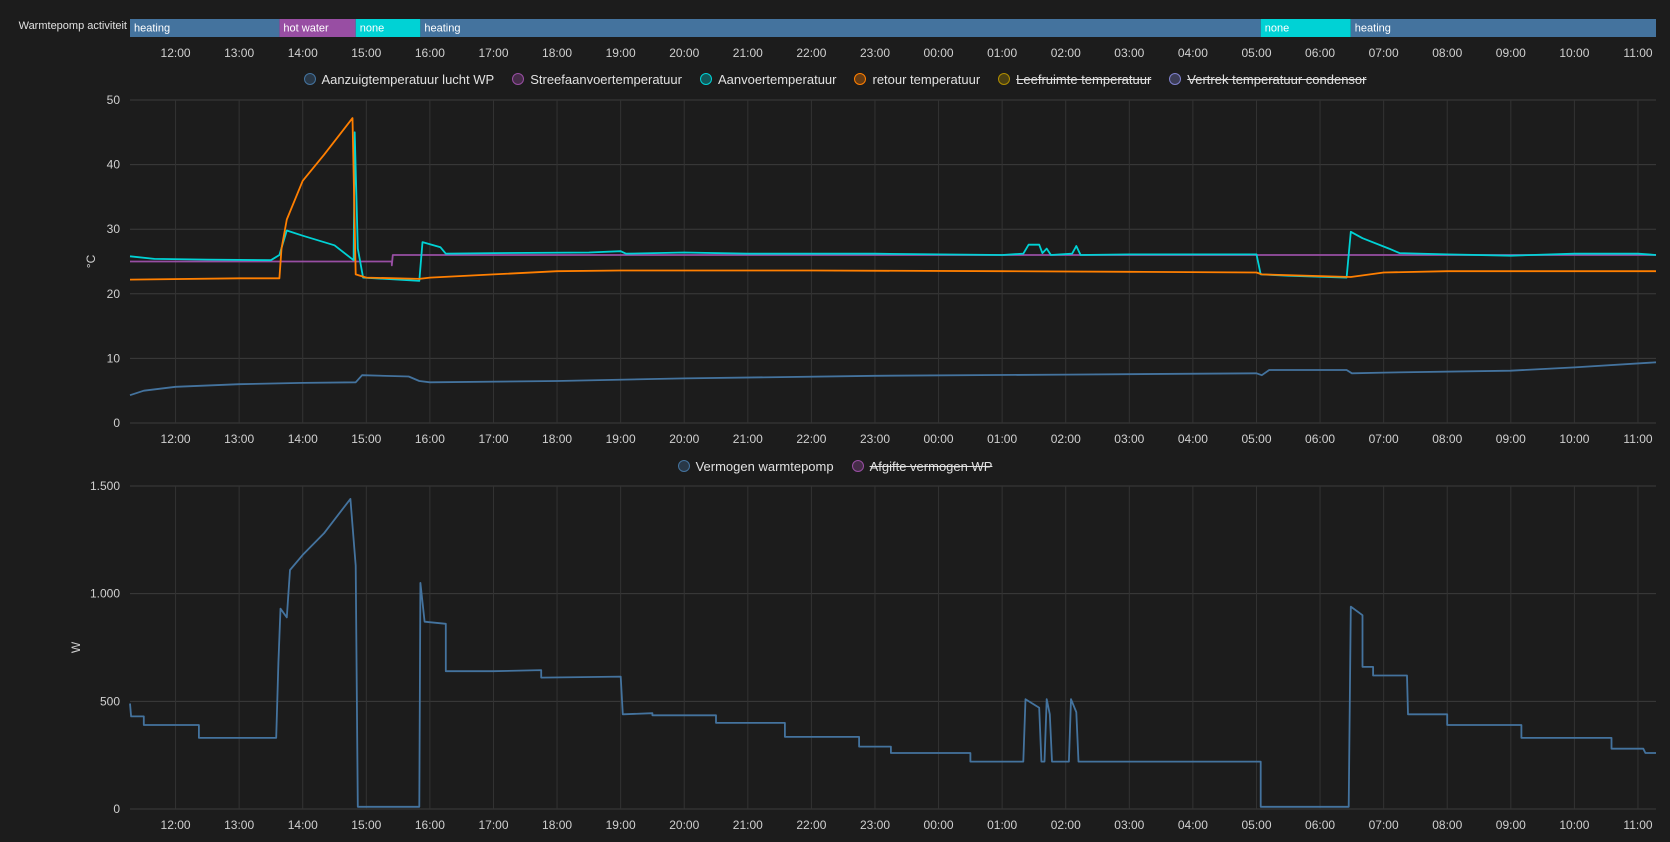 This screenshot has height=842, width=1670. I want to click on legend-label: retour temperatuur, so click(926, 79).